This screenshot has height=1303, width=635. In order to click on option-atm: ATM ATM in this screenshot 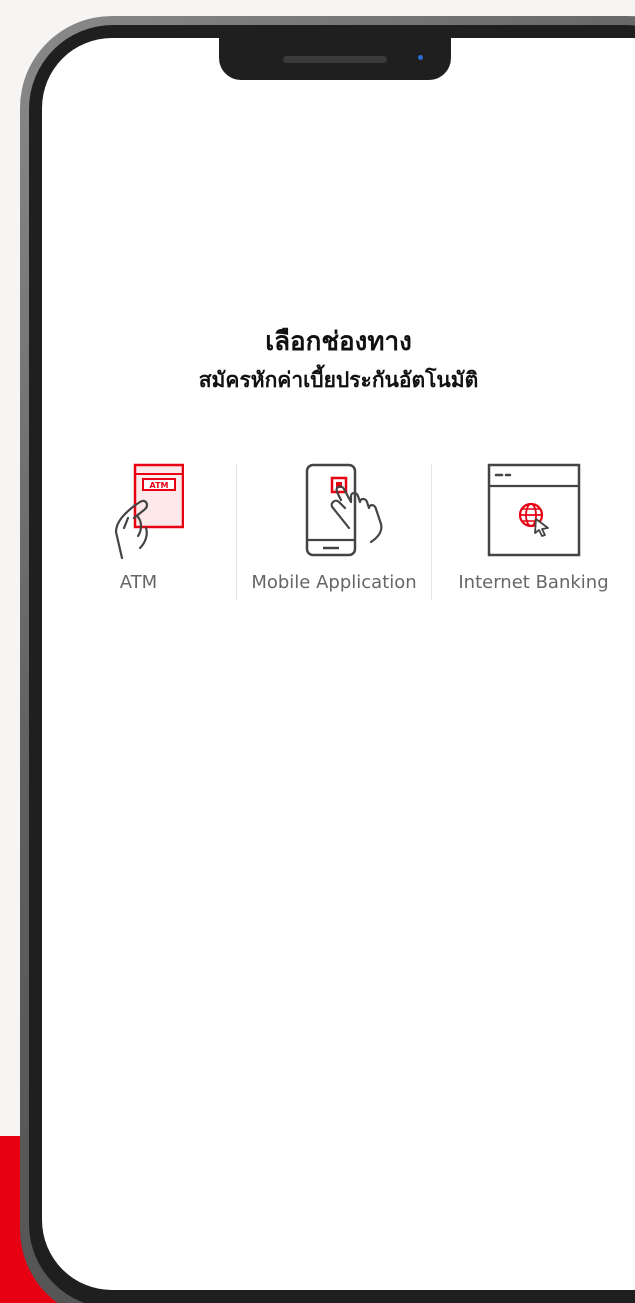, I will do `click(138, 532)`.